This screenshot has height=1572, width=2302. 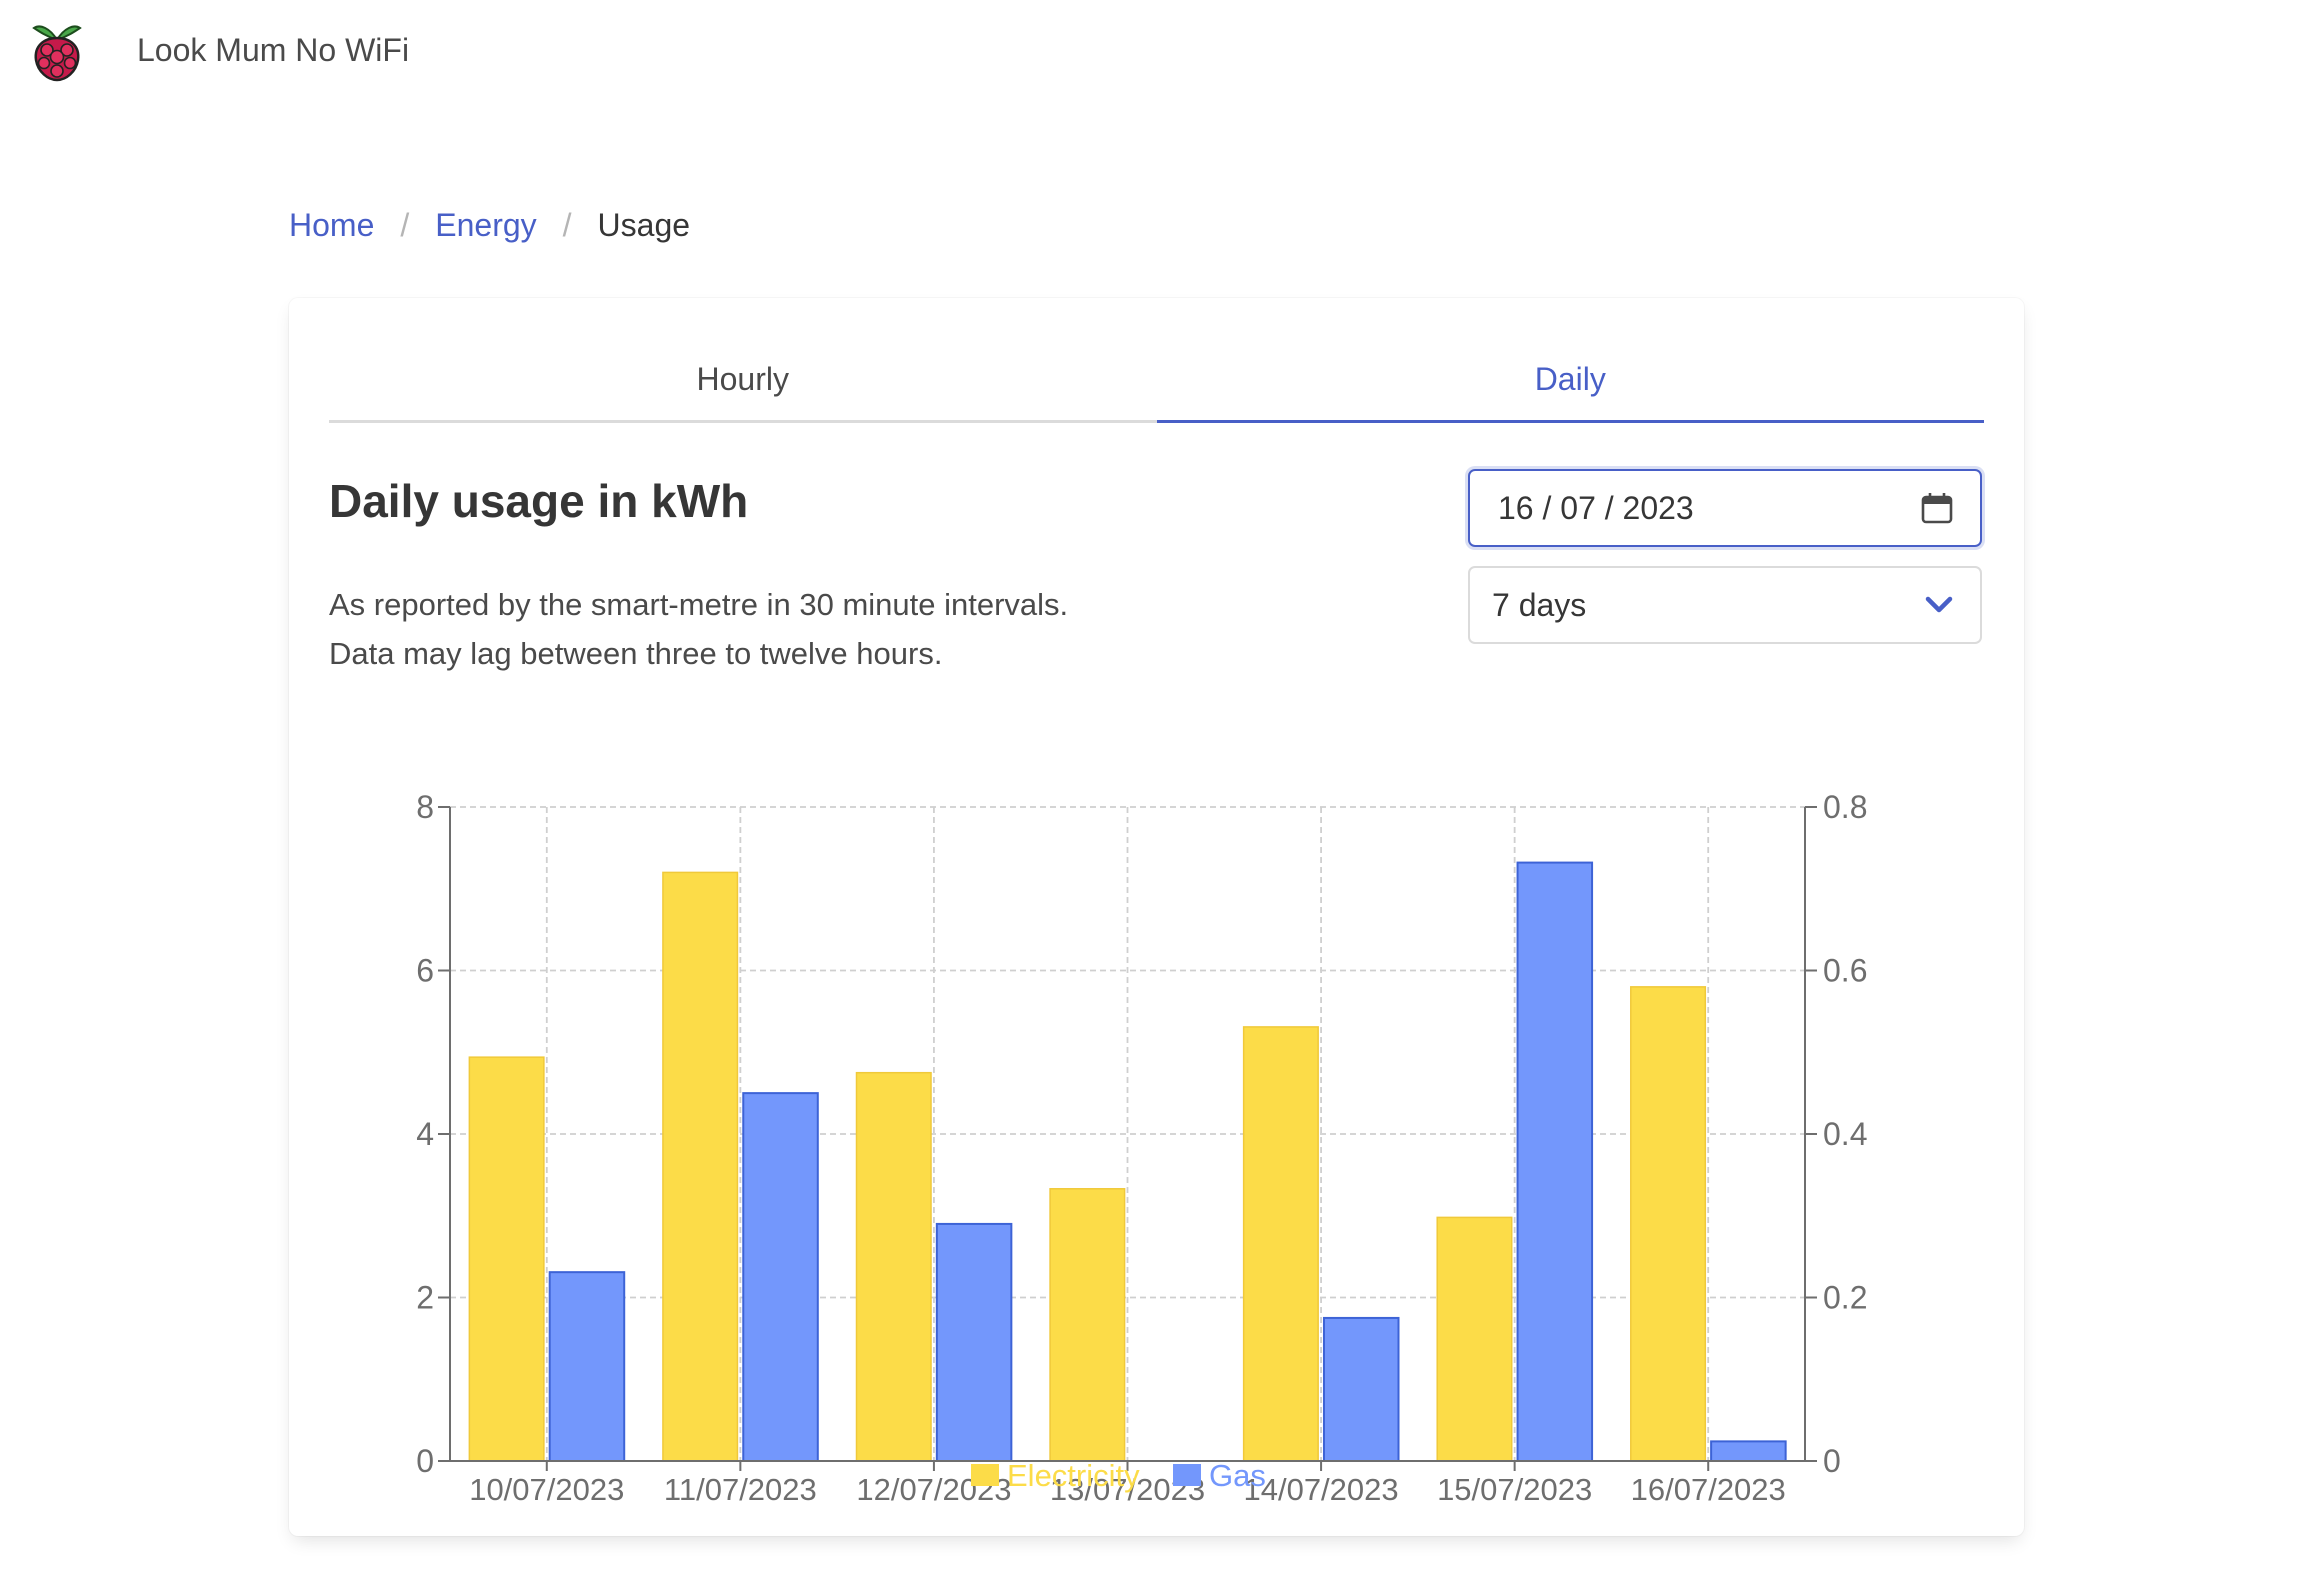 What do you see at coordinates (1539, 604) in the screenshot?
I see `range-value: 7 days` at bounding box center [1539, 604].